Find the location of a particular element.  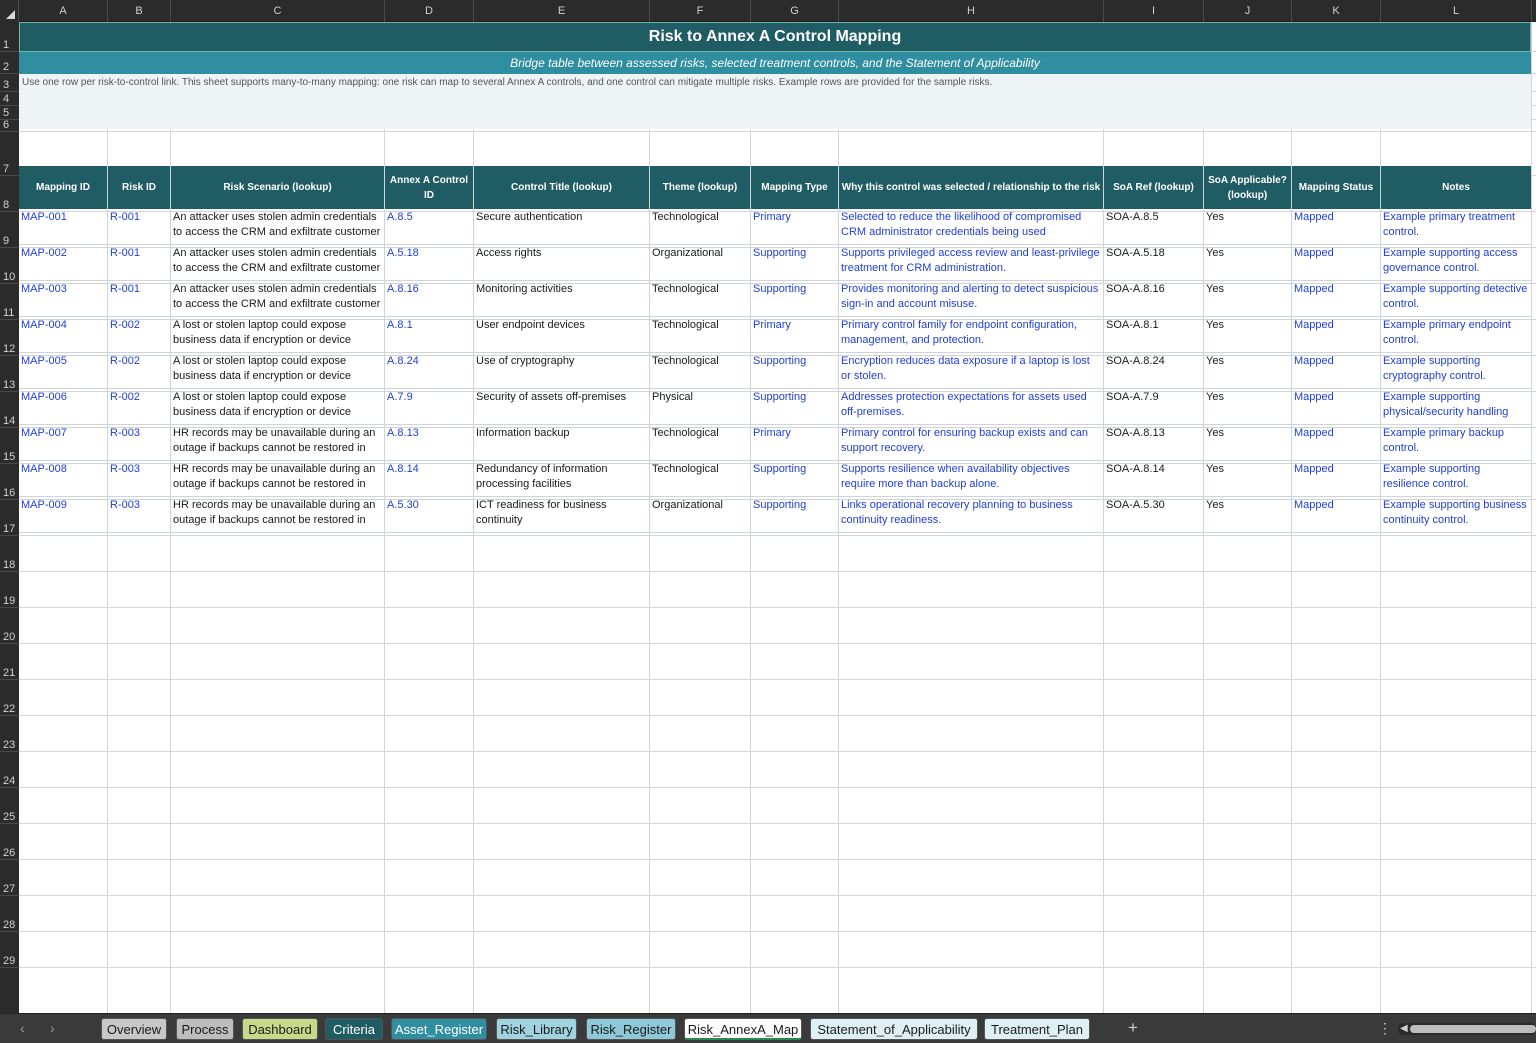

header-cell: Annex A Control ID is located at coordinates (429, 187).